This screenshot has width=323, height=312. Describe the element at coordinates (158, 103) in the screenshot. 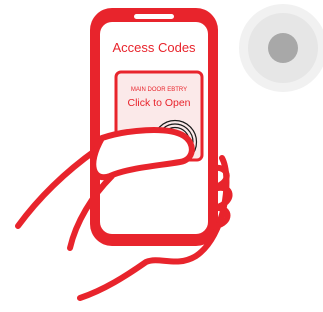

I see `open-door-button: Click to Open` at that location.